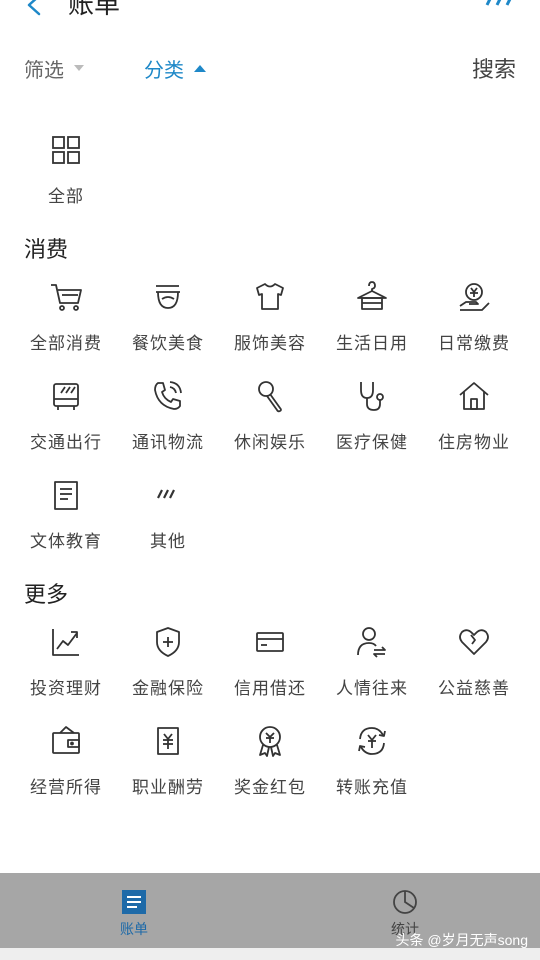 This screenshot has height=960, width=540. What do you see at coordinates (474, 396) in the screenshot?
I see `house-icon` at bounding box center [474, 396].